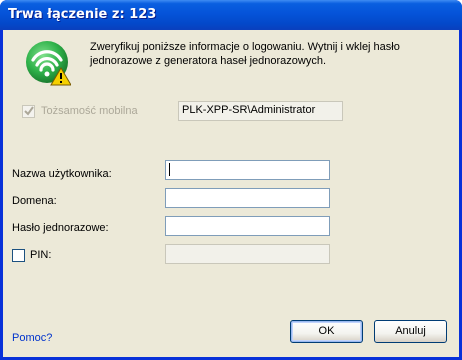  What do you see at coordinates (41, 255) in the screenshot?
I see `pin-label: PIN:` at bounding box center [41, 255].